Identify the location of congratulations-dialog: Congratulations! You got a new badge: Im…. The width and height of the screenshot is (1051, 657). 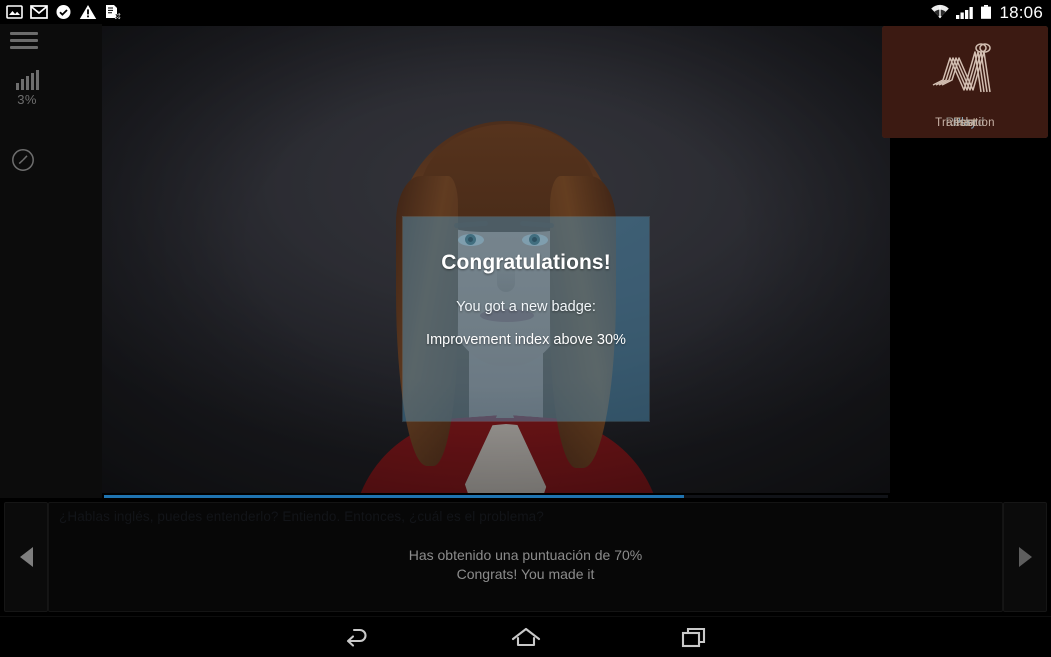
(526, 319).